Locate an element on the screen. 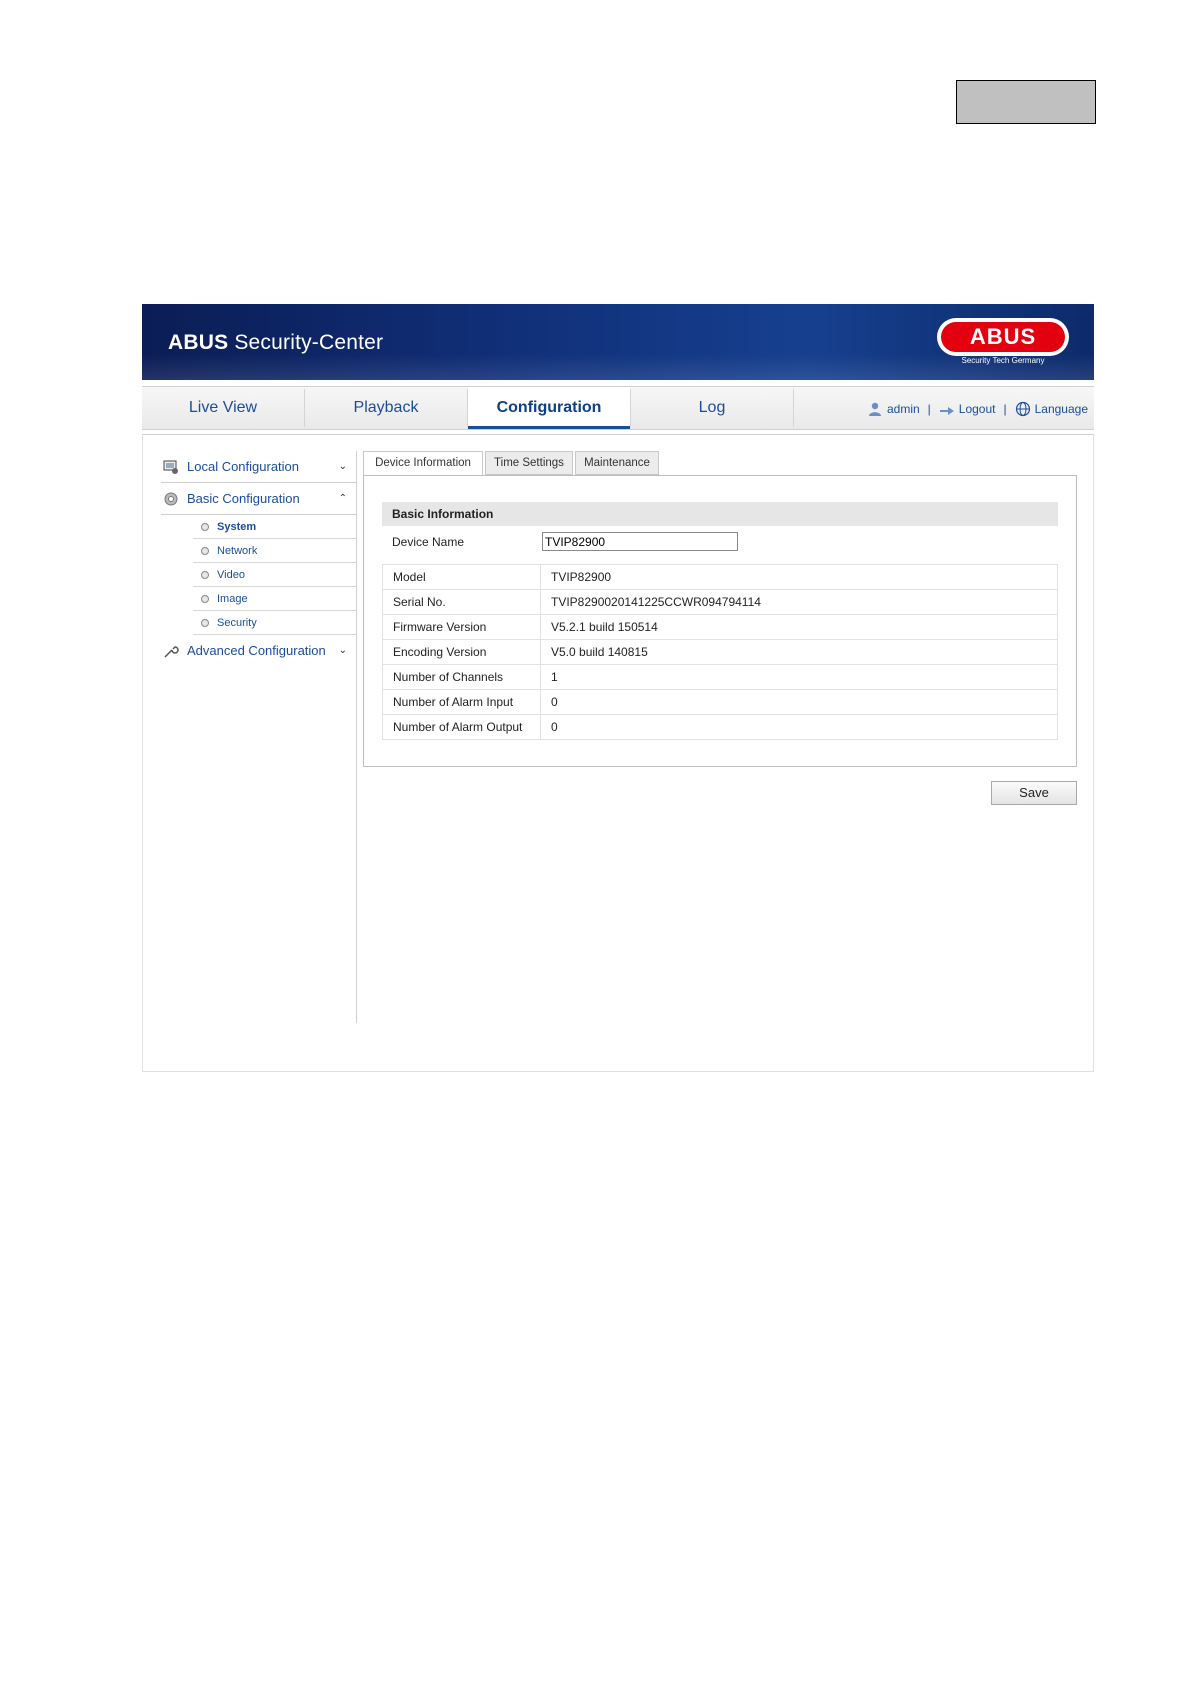 Image resolution: width=1191 pixels, height=1684 pixels. sidebar-item-system-label: System is located at coordinates (237, 527).